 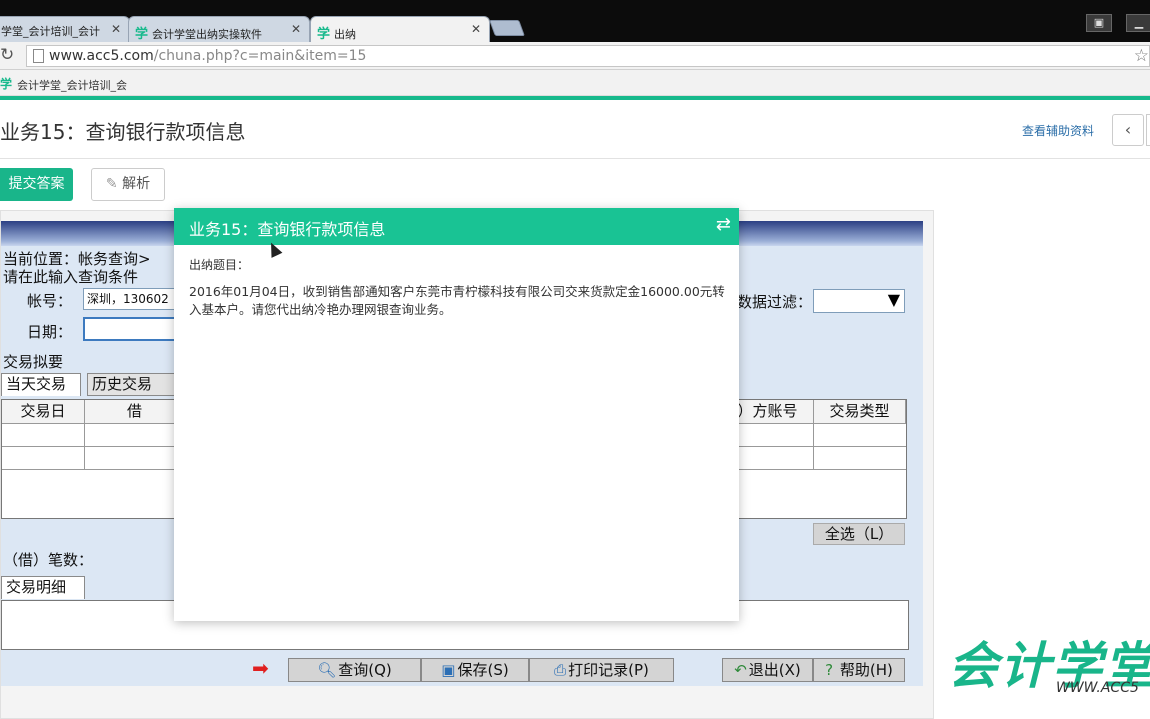 I want to click on divider, so click(x=575, y=158).